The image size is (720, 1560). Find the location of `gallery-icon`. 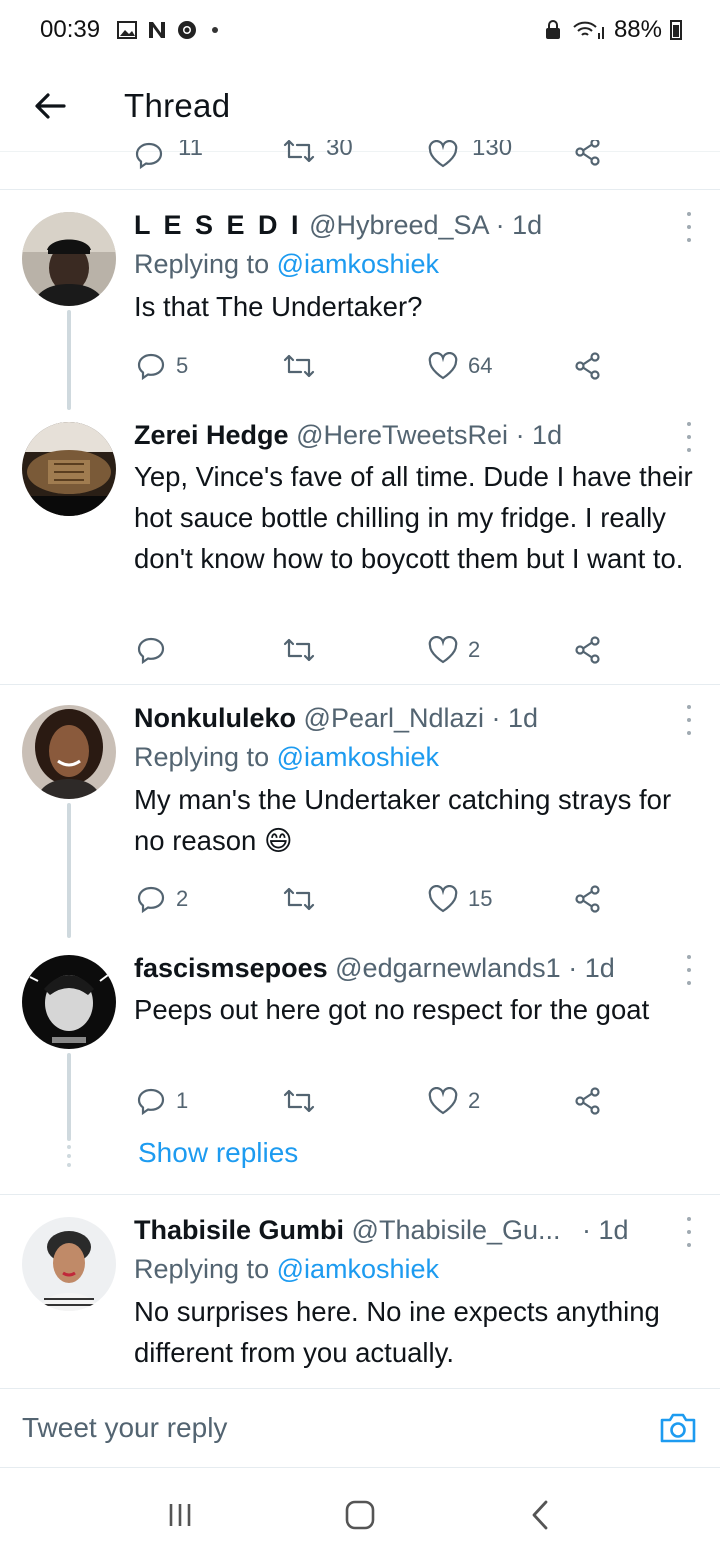

gallery-icon is located at coordinates (127, 30).